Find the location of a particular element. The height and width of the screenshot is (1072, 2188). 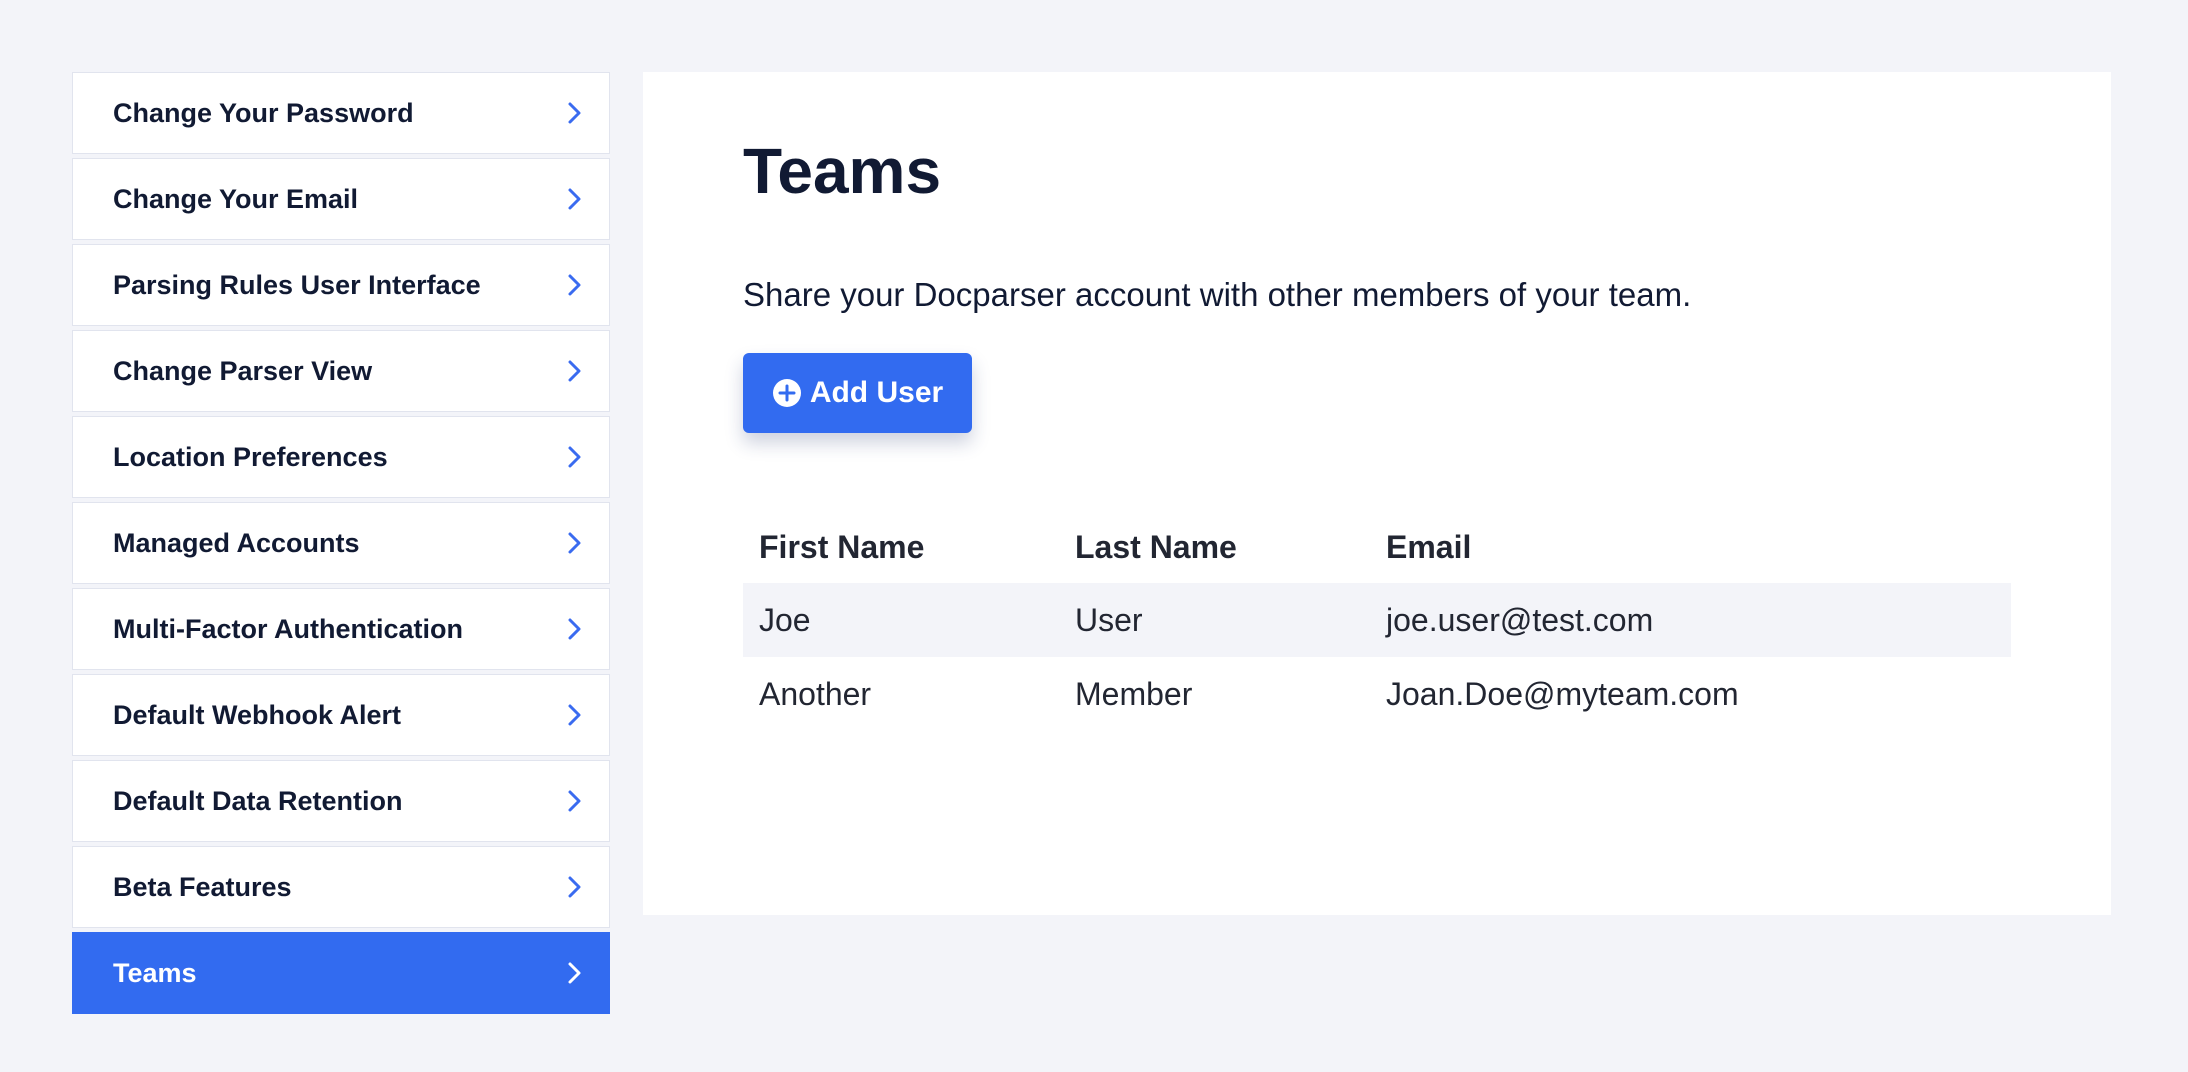

sidebar-item-change-parser-view: Change Parser View is located at coordinates (341, 371).